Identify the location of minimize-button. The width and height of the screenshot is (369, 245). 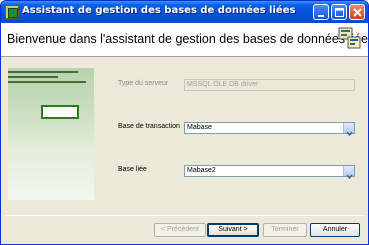
(321, 12).